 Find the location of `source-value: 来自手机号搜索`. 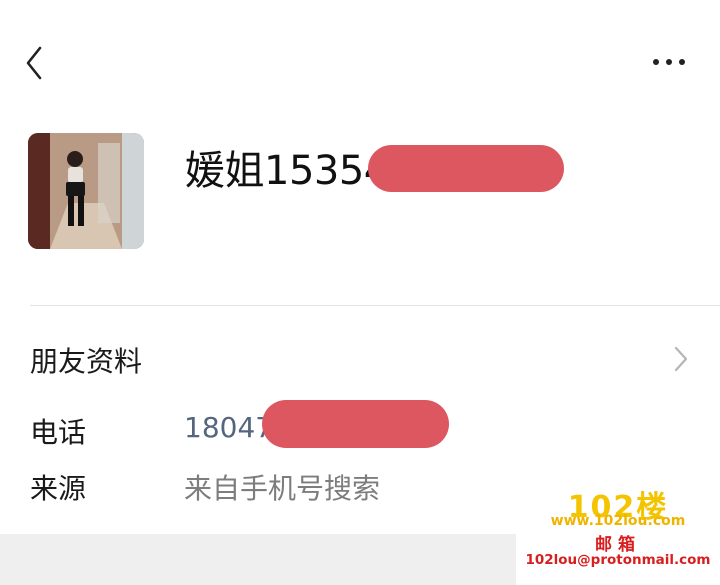

source-value: 来自手机号搜索 is located at coordinates (282, 488).